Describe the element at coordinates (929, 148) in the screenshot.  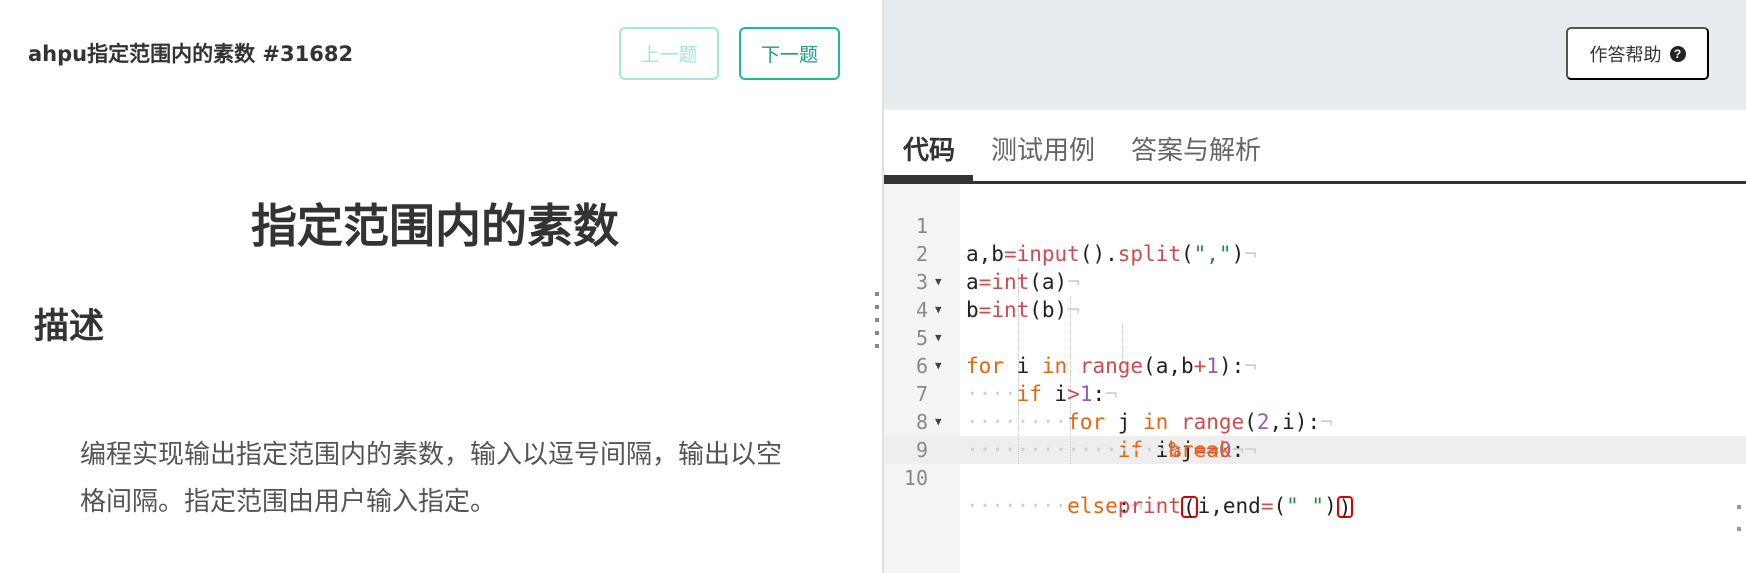
I see `tab-code: 代码` at that location.